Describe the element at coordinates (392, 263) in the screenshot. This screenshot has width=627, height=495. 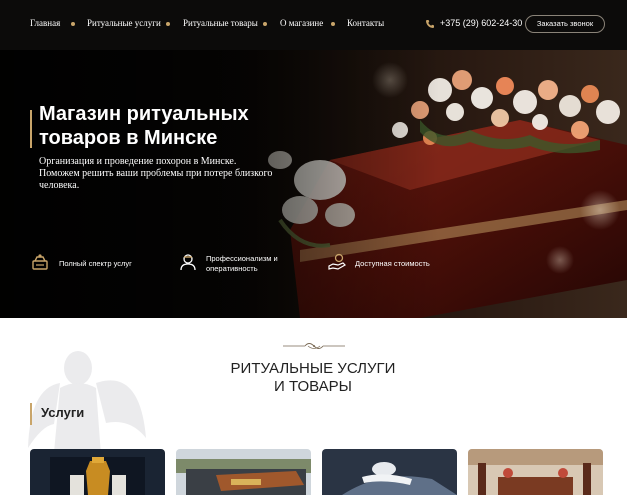
I see `feature-affordable-price: Доступная стоимость` at that location.